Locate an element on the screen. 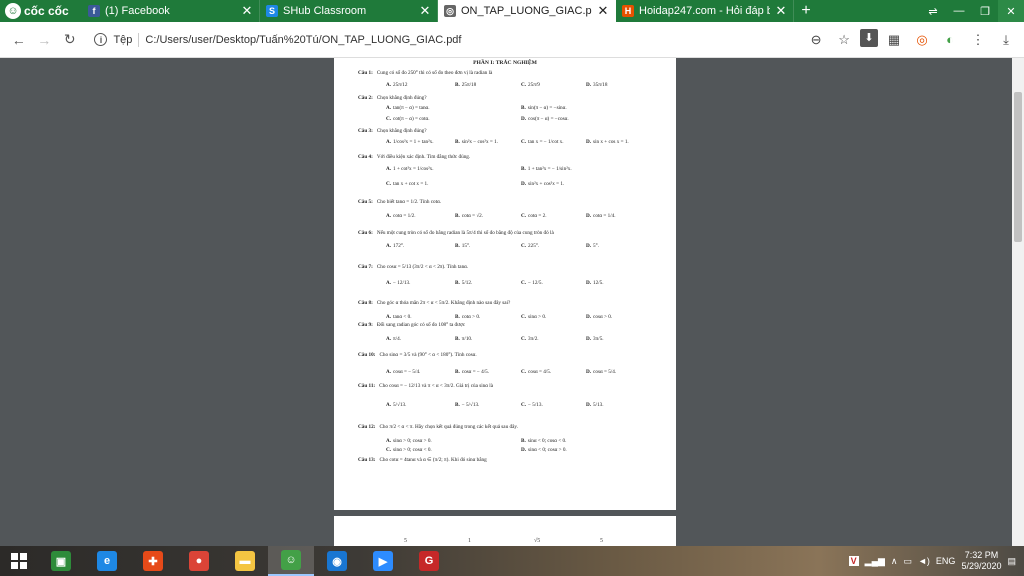 The width and height of the screenshot is (1024, 576). calendar-icon: ▦ is located at coordinates (894, 40).